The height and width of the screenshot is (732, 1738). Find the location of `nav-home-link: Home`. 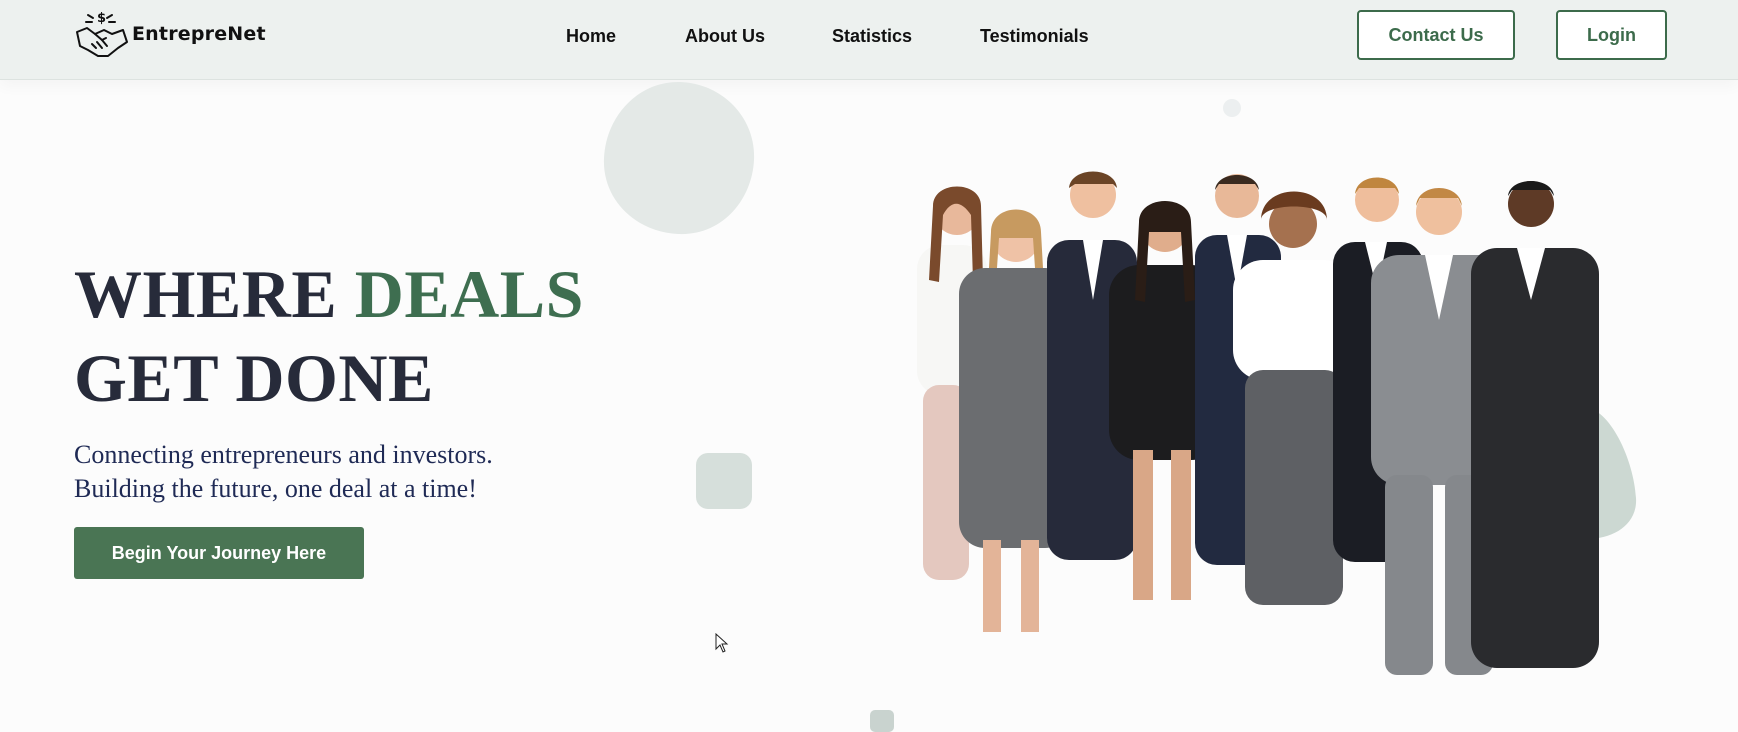

nav-home-link: Home is located at coordinates (591, 36).